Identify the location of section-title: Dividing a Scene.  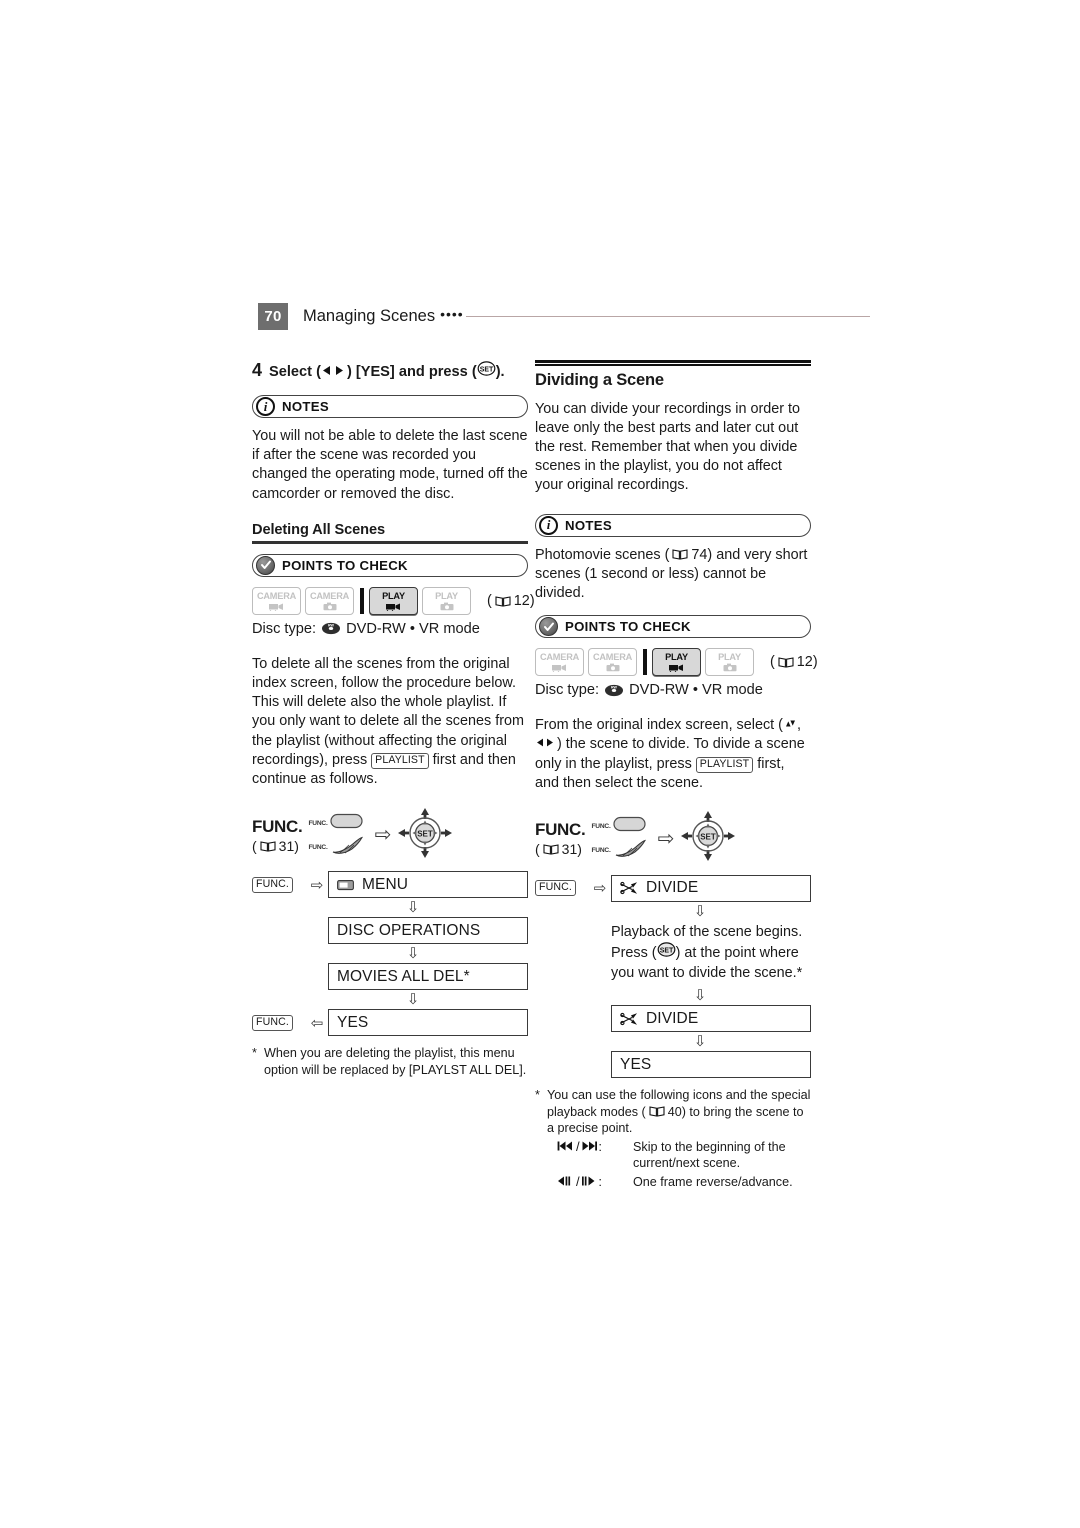
(599, 379).